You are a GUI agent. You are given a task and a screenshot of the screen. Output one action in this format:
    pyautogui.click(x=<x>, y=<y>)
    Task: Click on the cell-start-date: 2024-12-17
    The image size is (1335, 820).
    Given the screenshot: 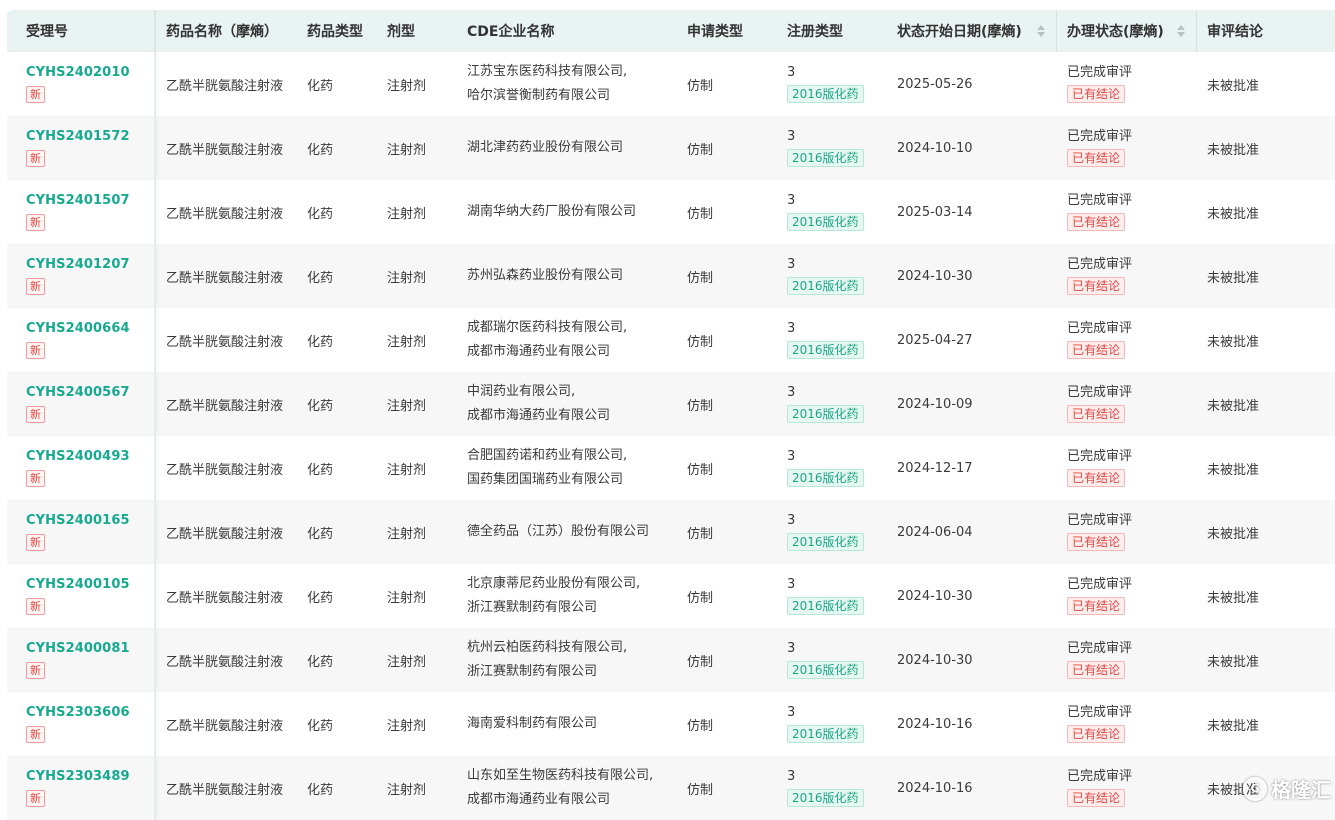 What is the action you would take?
    pyautogui.click(x=972, y=468)
    